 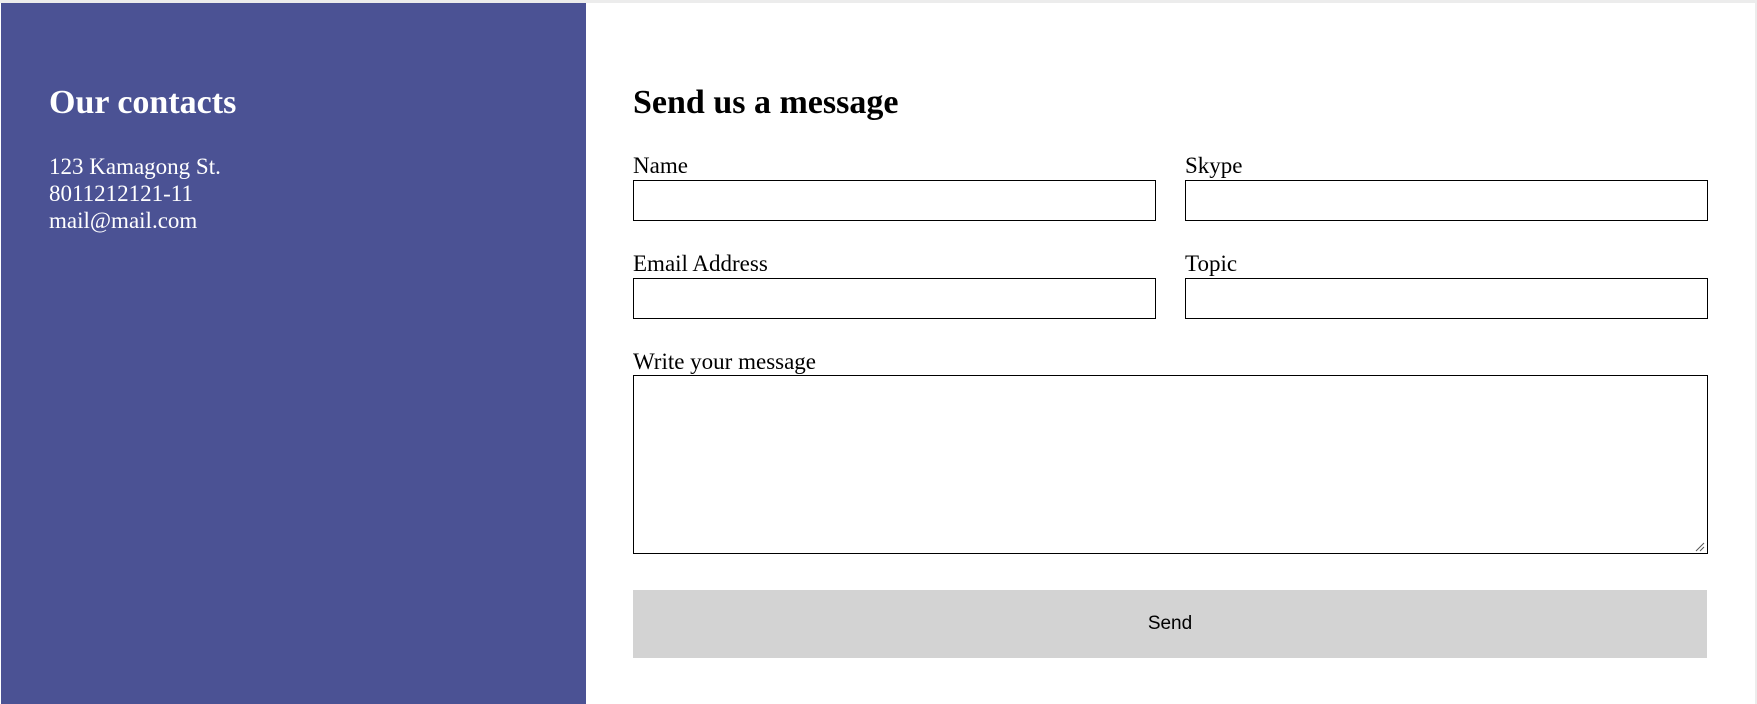 I want to click on topic-label: Topic, so click(x=1211, y=263).